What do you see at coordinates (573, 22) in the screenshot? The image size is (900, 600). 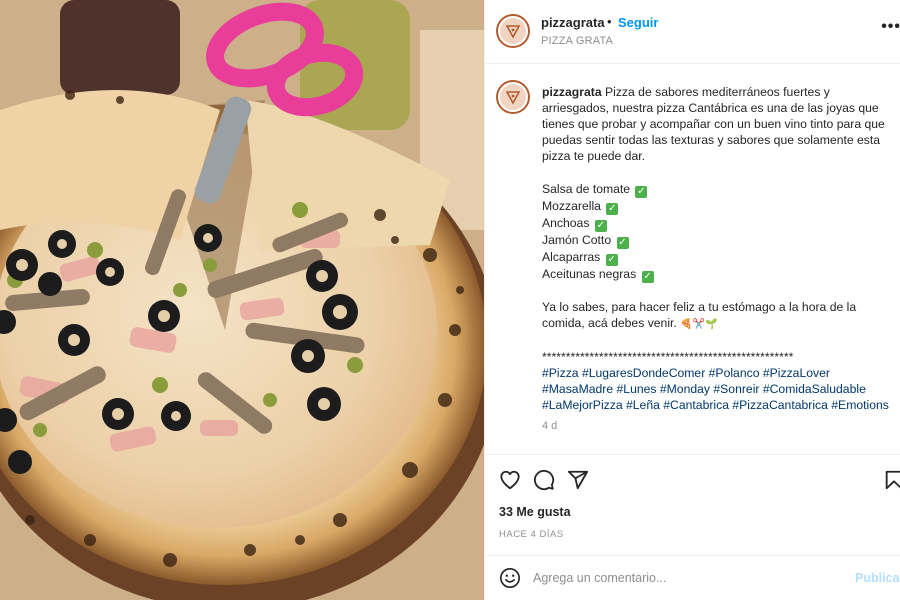 I see `header-username: pizzagrata` at bounding box center [573, 22].